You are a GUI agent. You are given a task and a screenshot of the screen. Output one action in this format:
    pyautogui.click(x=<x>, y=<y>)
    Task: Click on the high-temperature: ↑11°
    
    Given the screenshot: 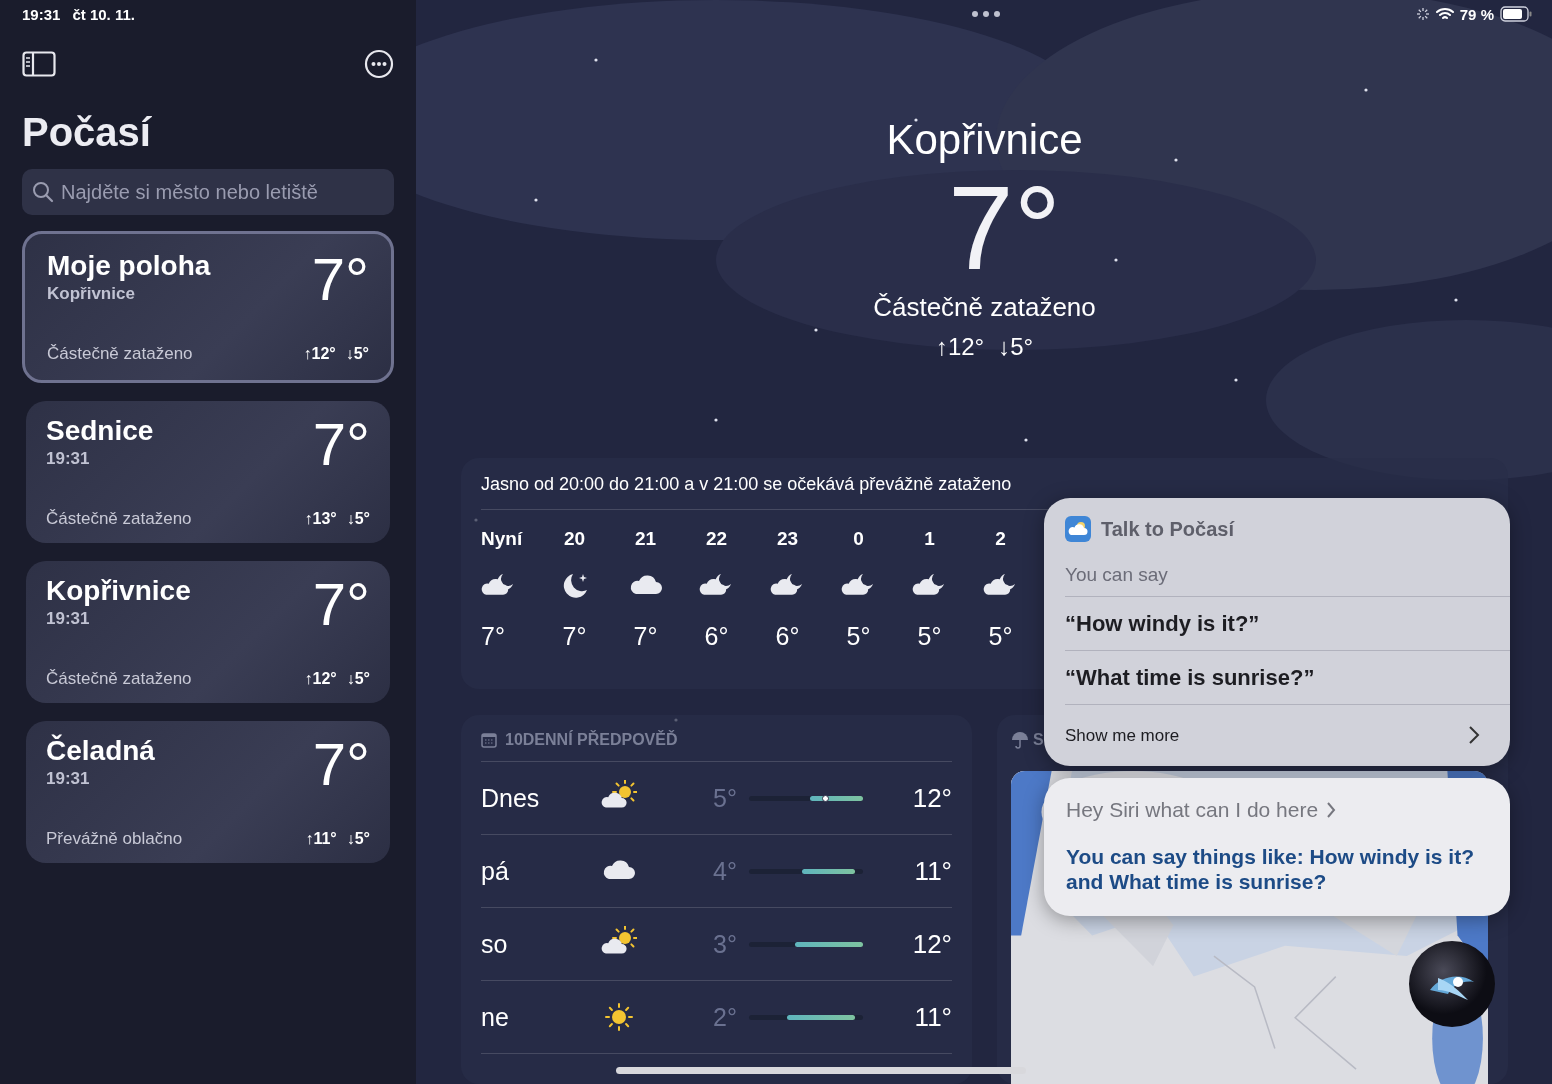 What is the action you would take?
    pyautogui.click(x=321, y=839)
    